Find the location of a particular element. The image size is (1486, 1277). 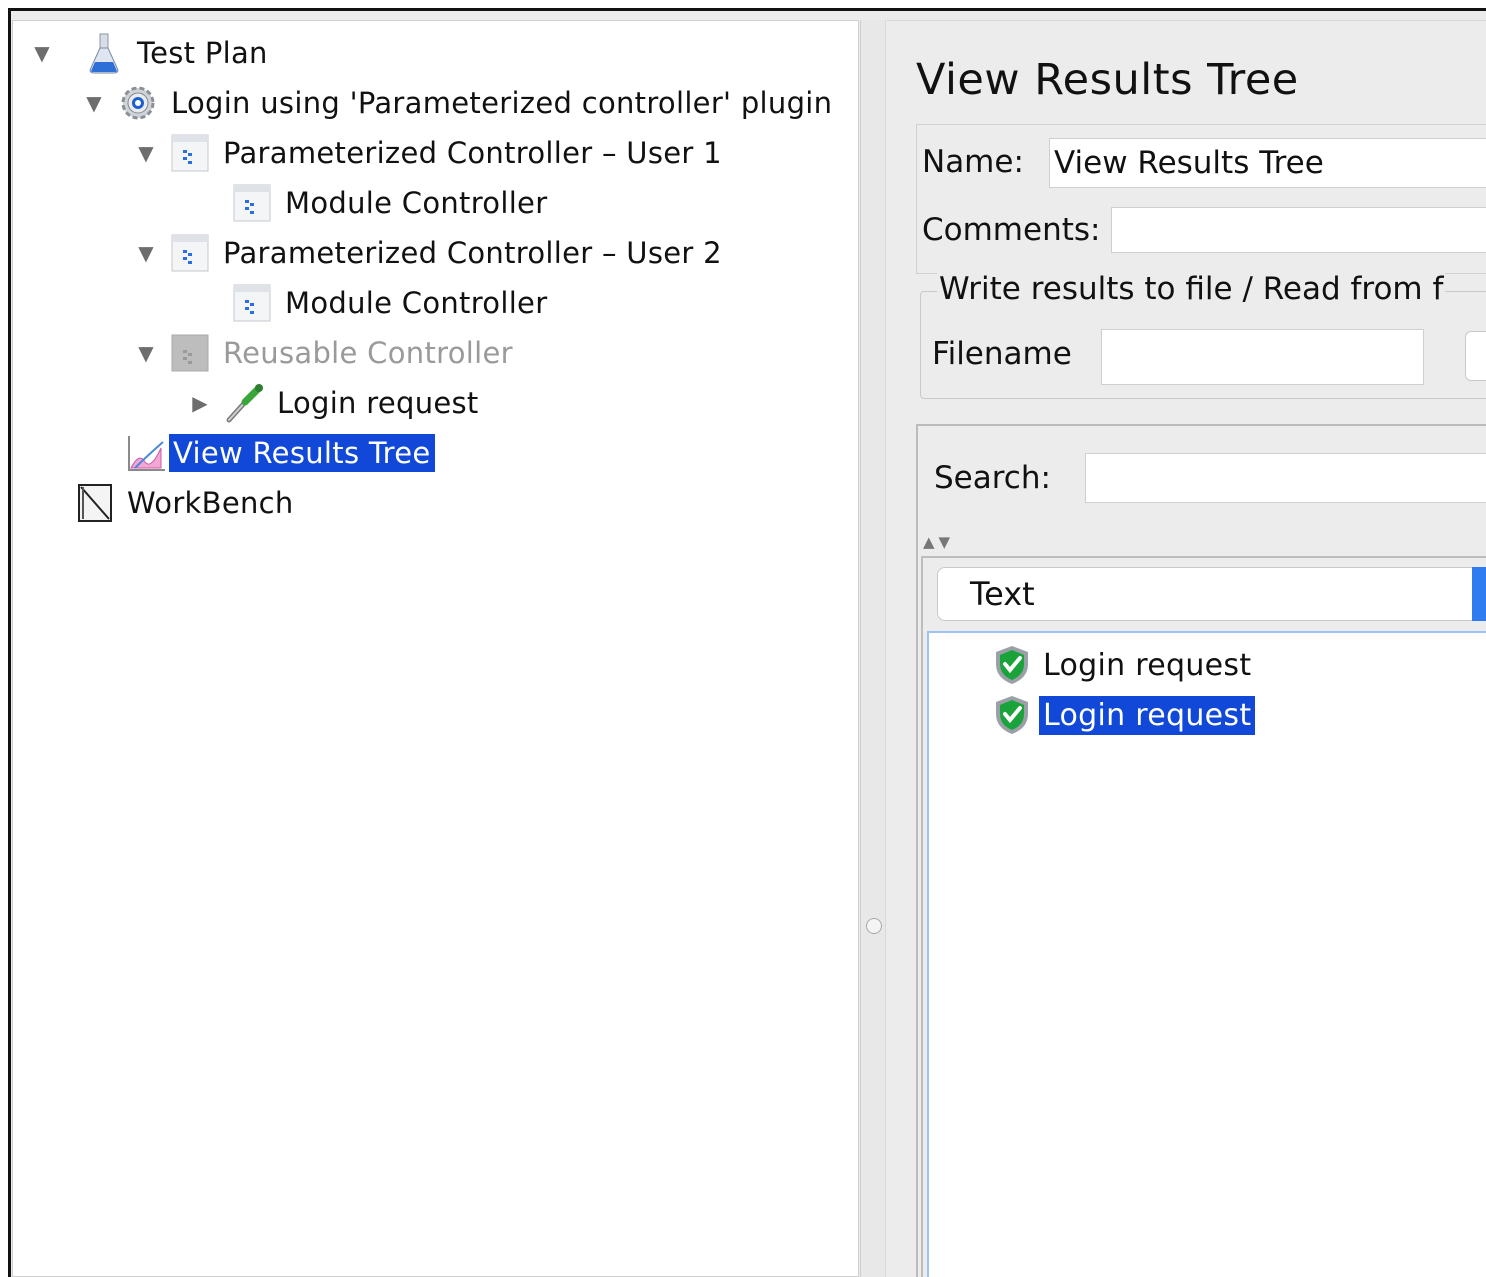

pane-splitter is located at coordinates (873, 648).